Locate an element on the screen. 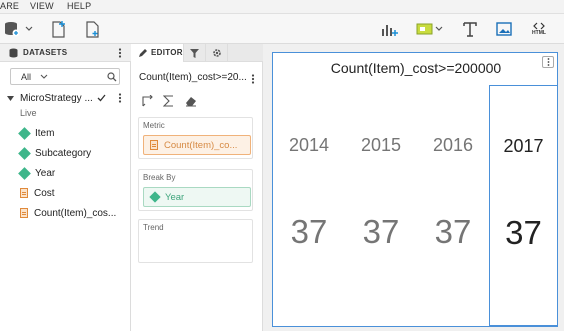 The image size is (564, 331). image-icon is located at coordinates (504, 29).